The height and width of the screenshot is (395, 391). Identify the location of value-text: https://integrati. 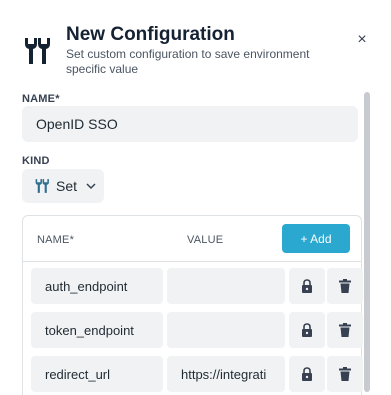
(224, 374).